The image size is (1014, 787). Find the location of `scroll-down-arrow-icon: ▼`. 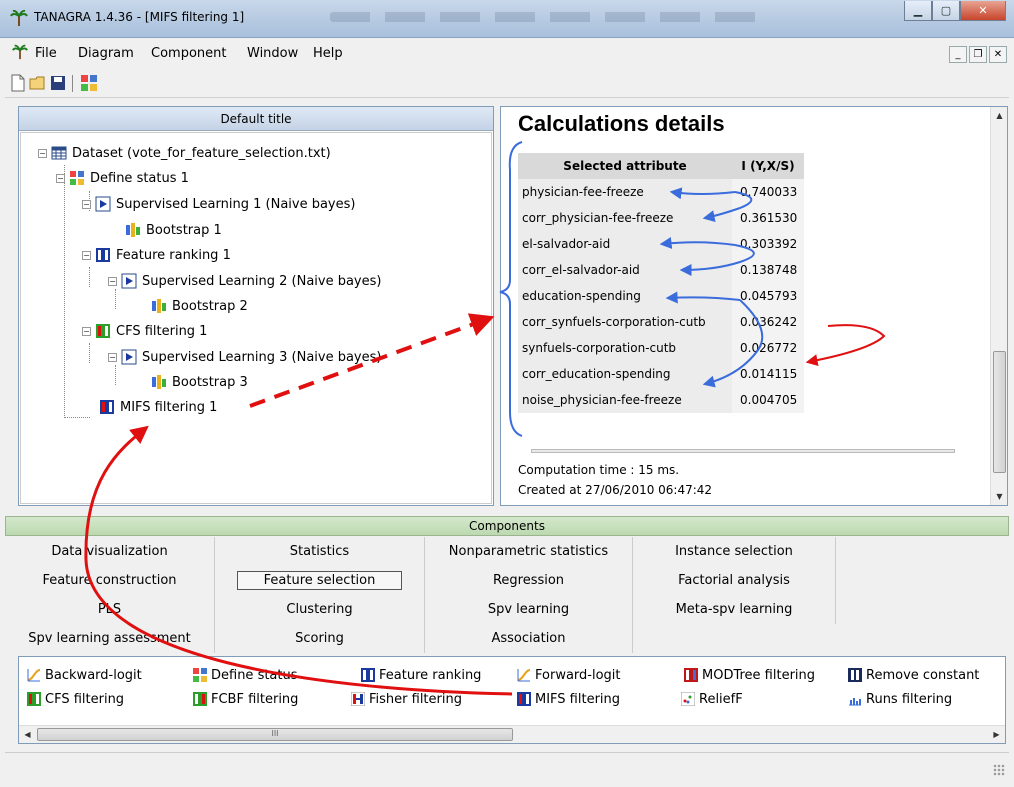

scroll-down-arrow-icon: ▼ is located at coordinates (999, 496).